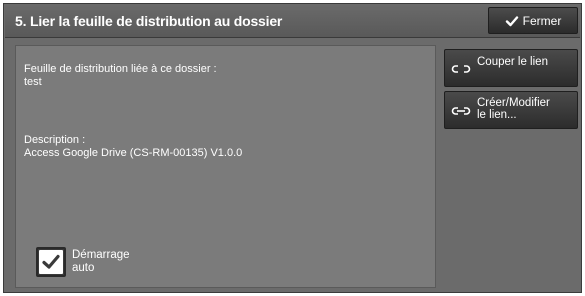 The width and height of the screenshot is (585, 296). What do you see at coordinates (461, 111) in the screenshot?
I see `link-icon` at bounding box center [461, 111].